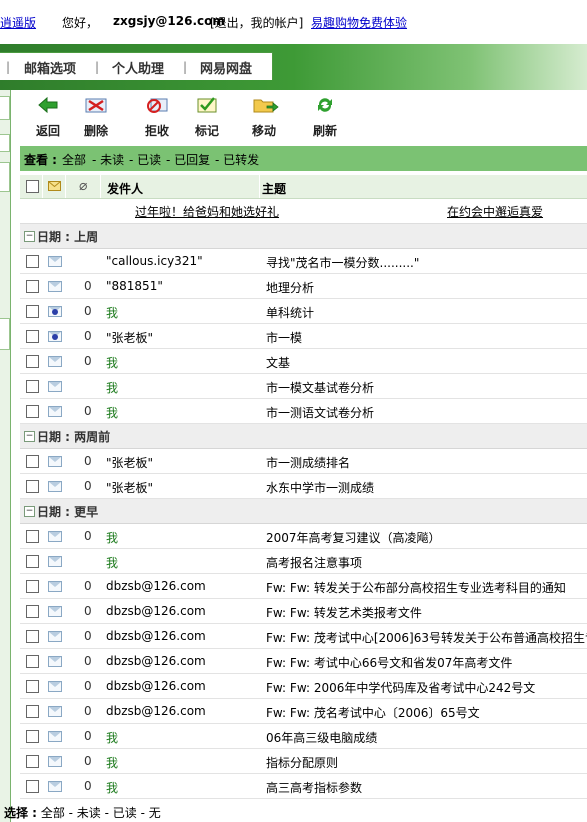  What do you see at coordinates (134, 286) in the screenshot?
I see `email-sender: "881851"` at bounding box center [134, 286].